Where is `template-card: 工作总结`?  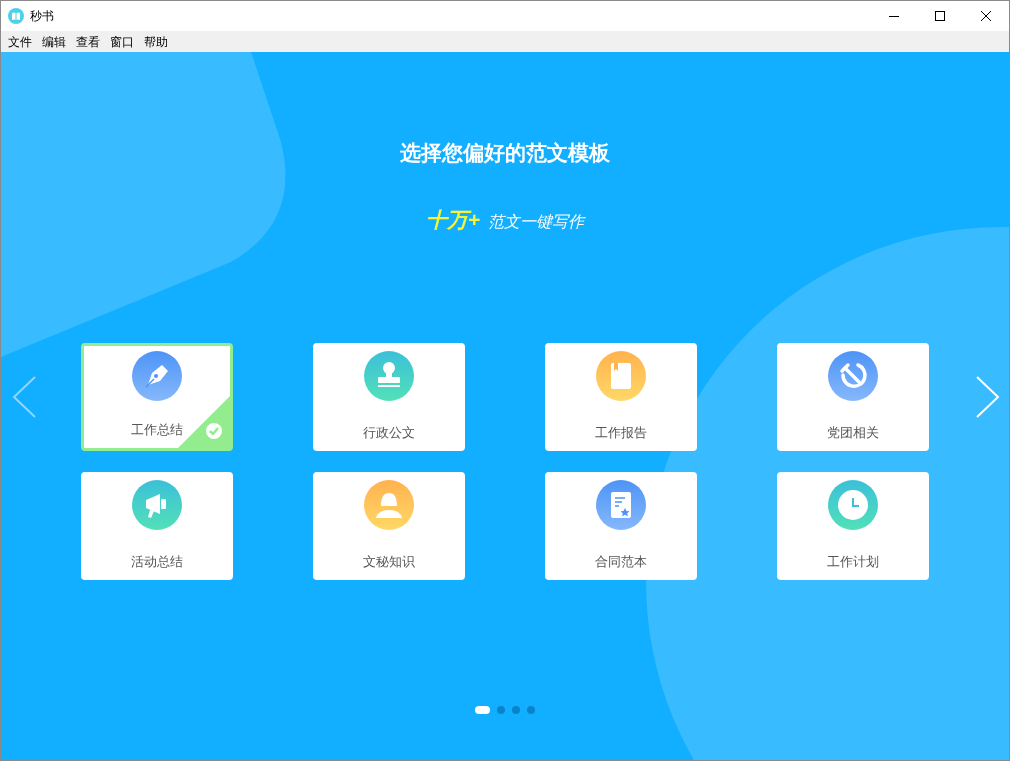
template-card: 工作总结 is located at coordinates (157, 396).